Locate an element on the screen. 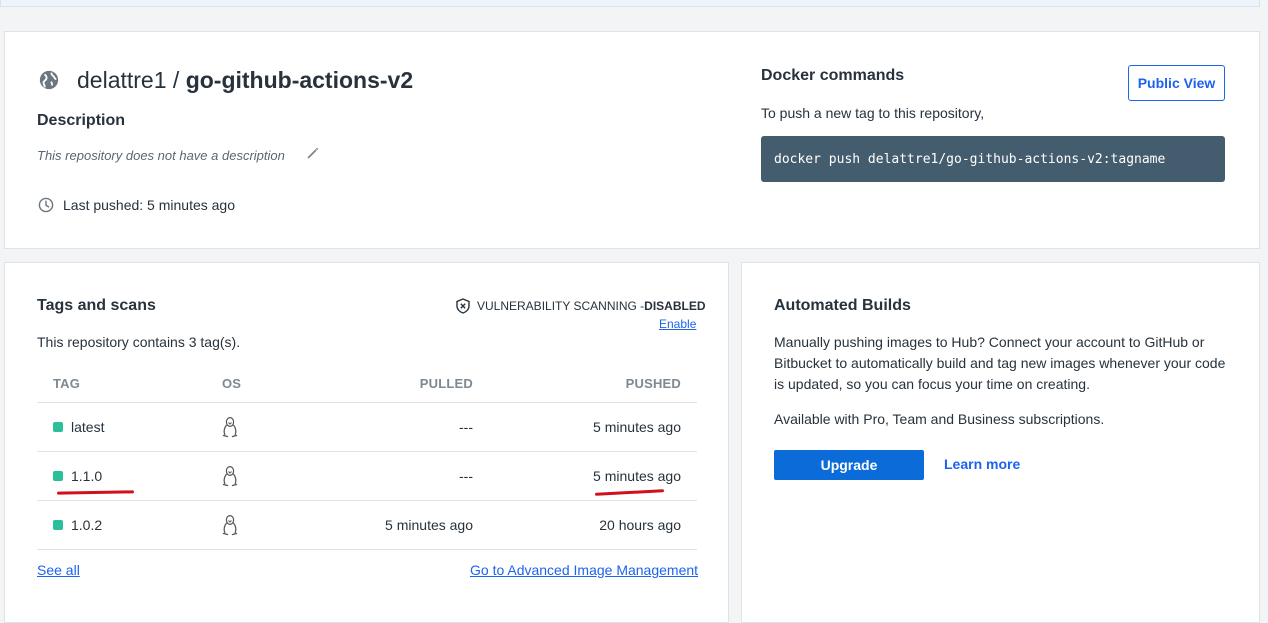 This screenshot has height=623, width=1268. enable-scanning-link: Enable is located at coordinates (677, 324).